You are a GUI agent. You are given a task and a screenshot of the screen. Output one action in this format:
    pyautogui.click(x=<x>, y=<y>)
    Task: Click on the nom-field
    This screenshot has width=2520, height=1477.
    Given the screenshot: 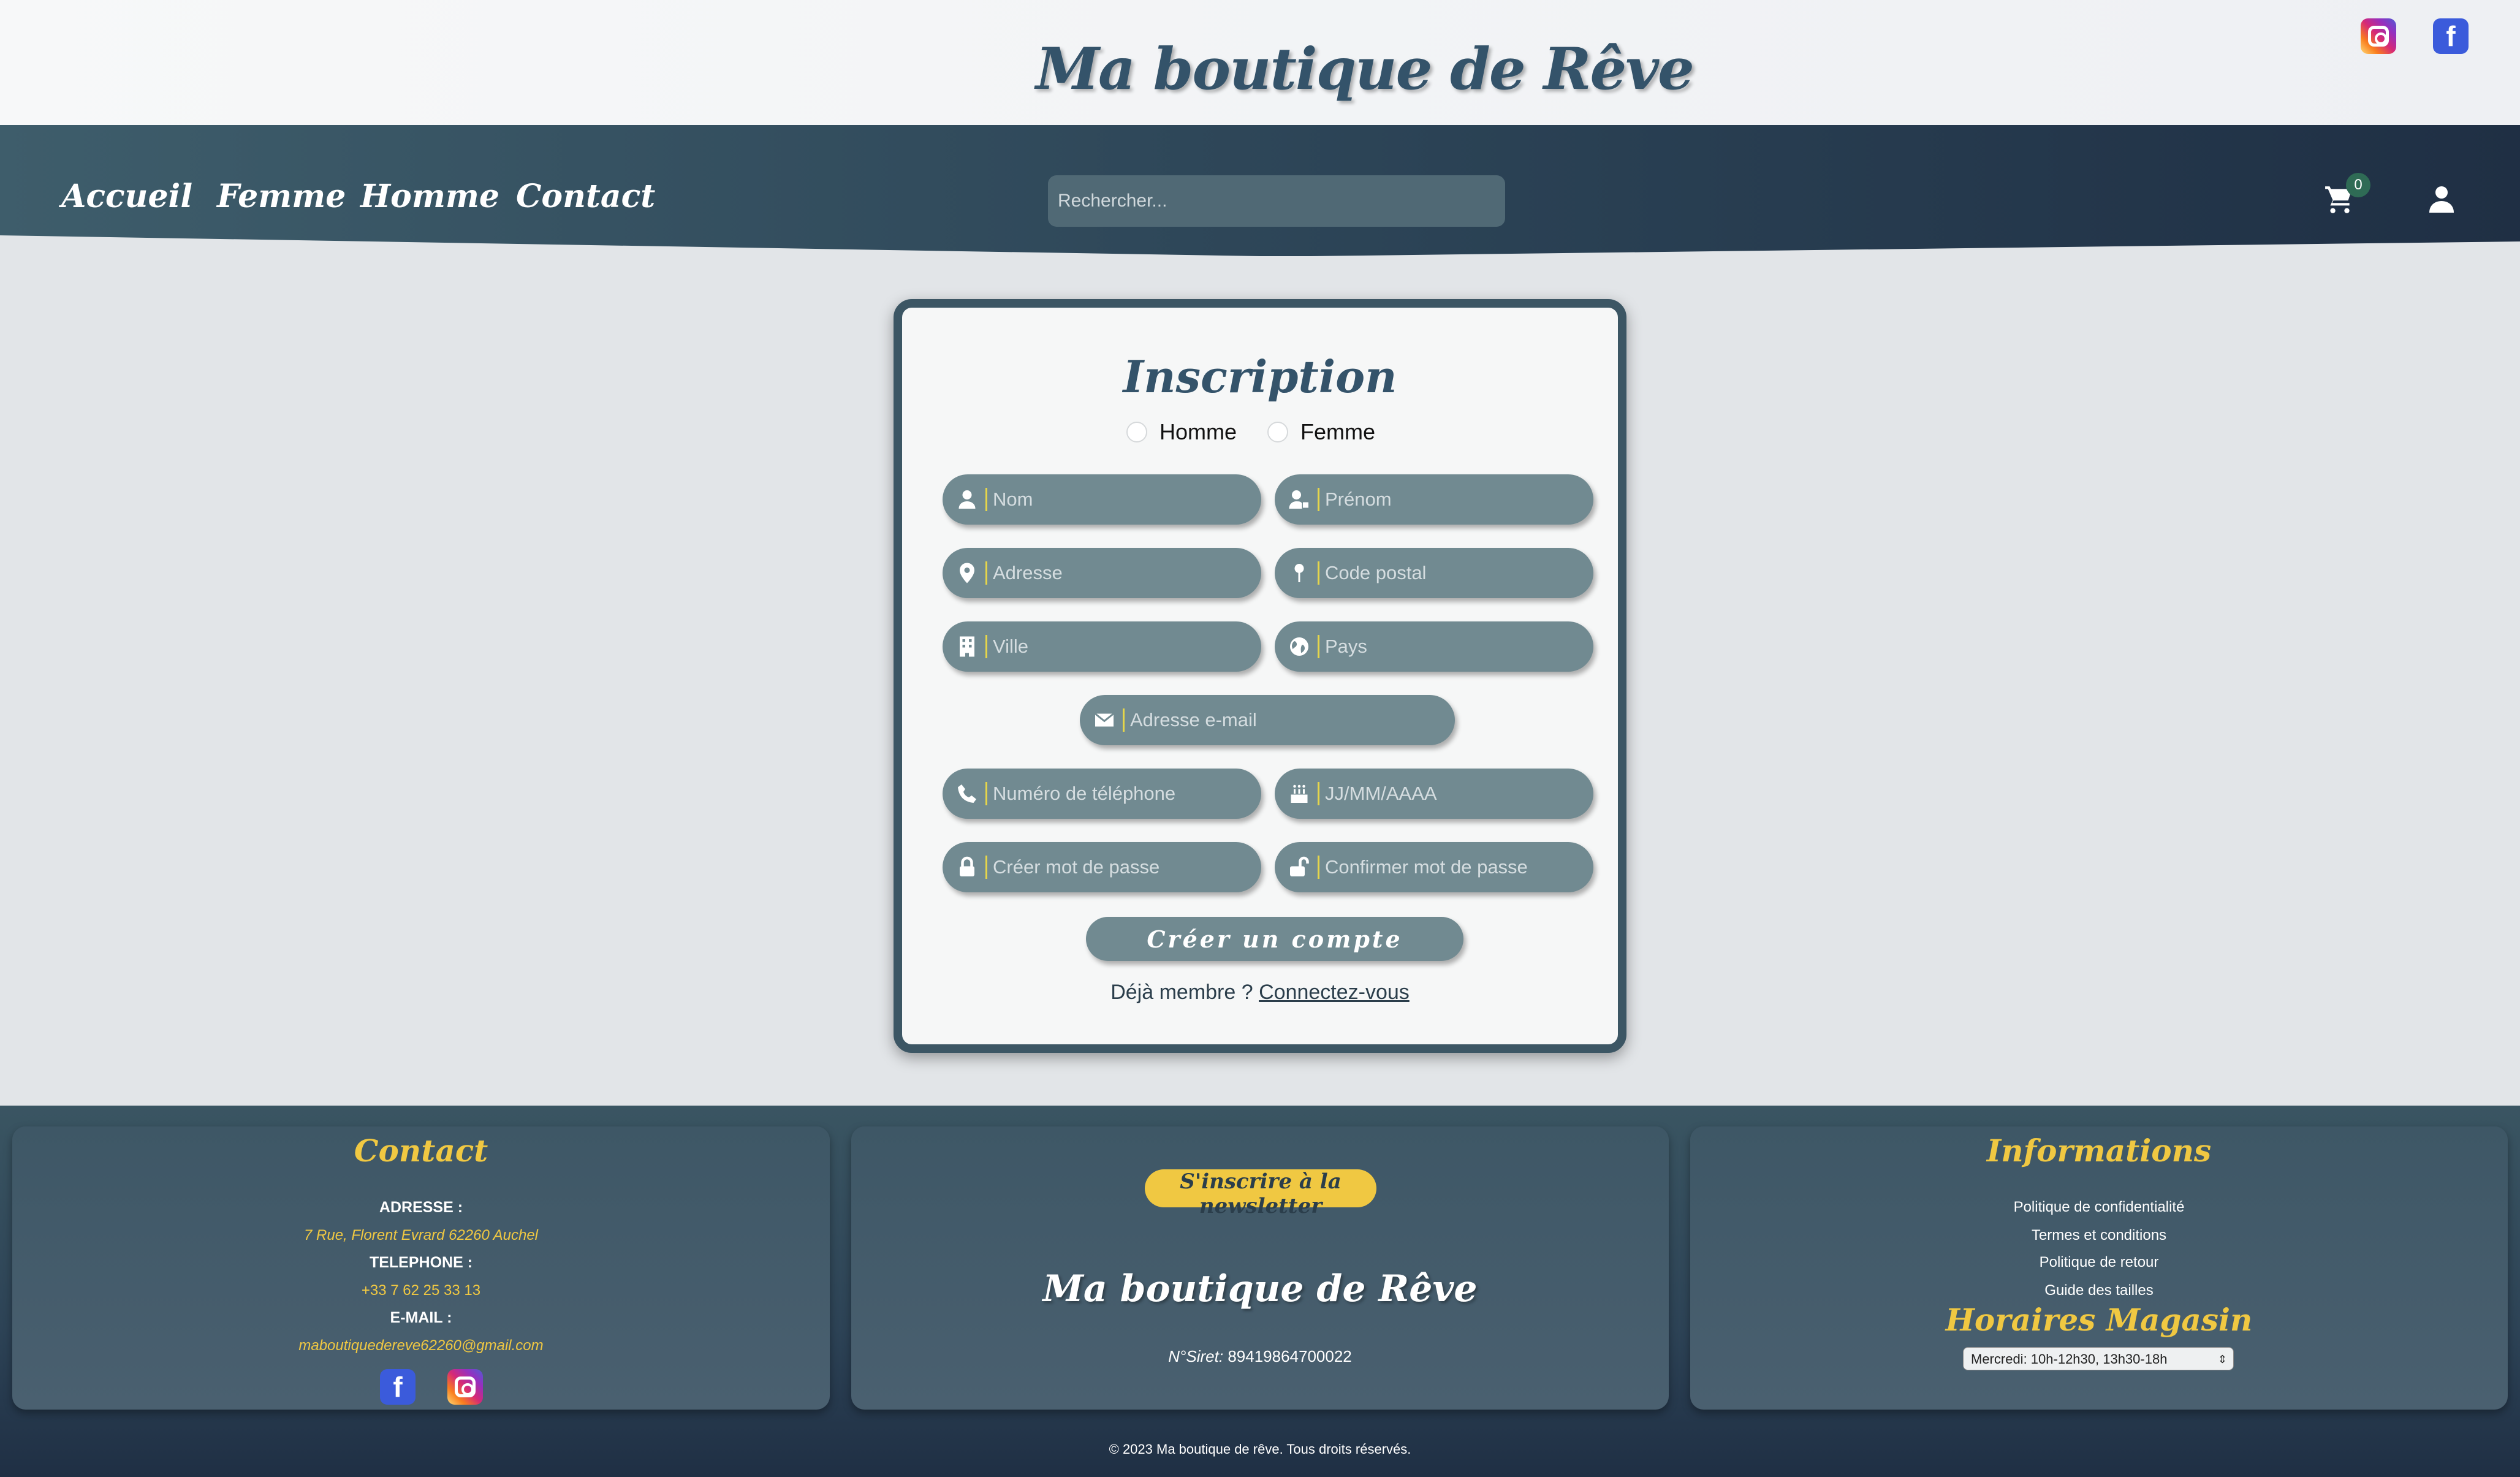 What is the action you would take?
    pyautogui.click(x=1102, y=499)
    